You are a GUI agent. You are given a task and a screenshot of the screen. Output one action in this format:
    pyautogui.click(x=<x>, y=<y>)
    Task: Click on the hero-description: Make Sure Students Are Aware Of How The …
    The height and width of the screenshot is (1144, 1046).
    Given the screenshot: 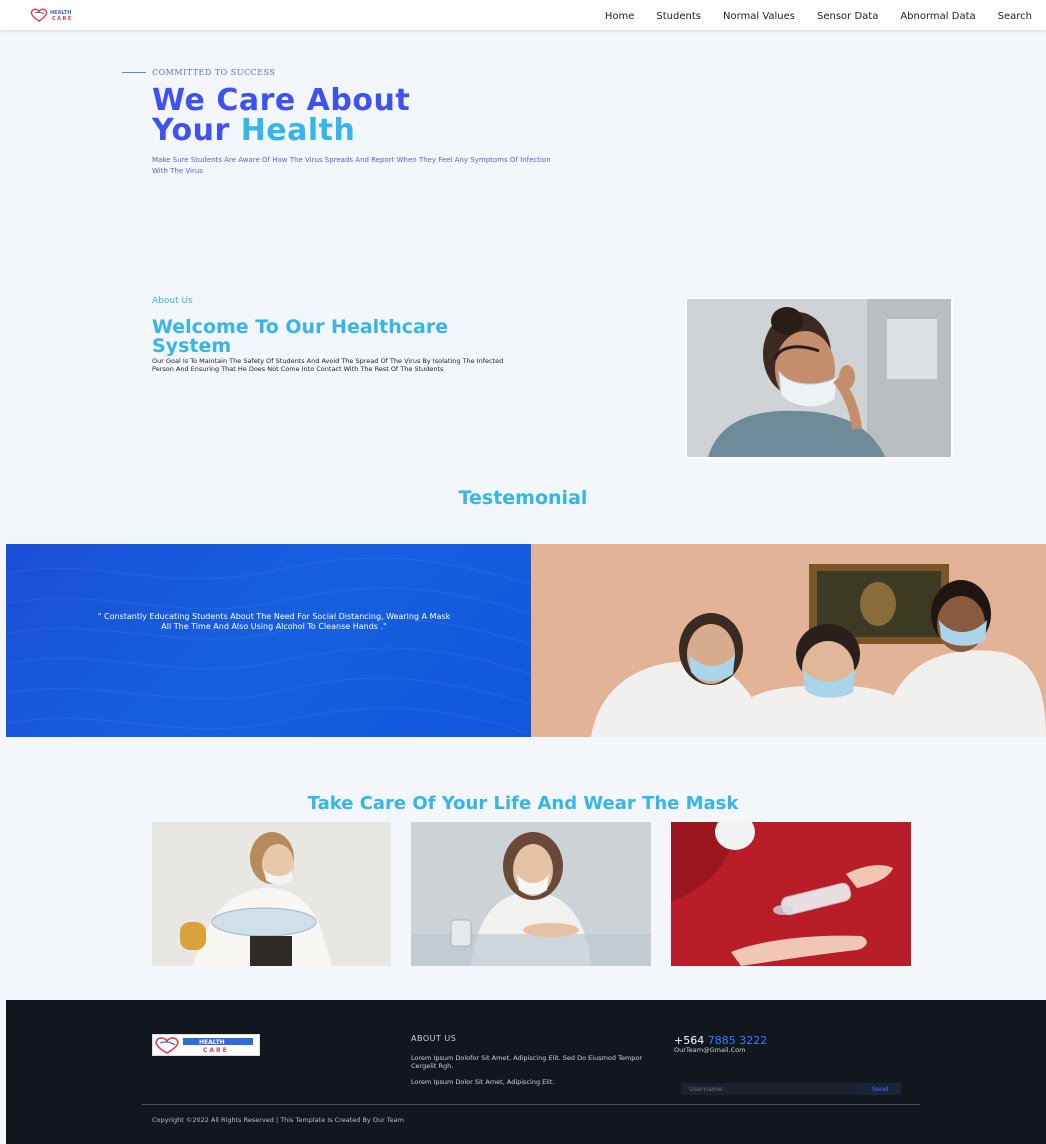 What is the action you would take?
    pyautogui.click(x=351, y=165)
    